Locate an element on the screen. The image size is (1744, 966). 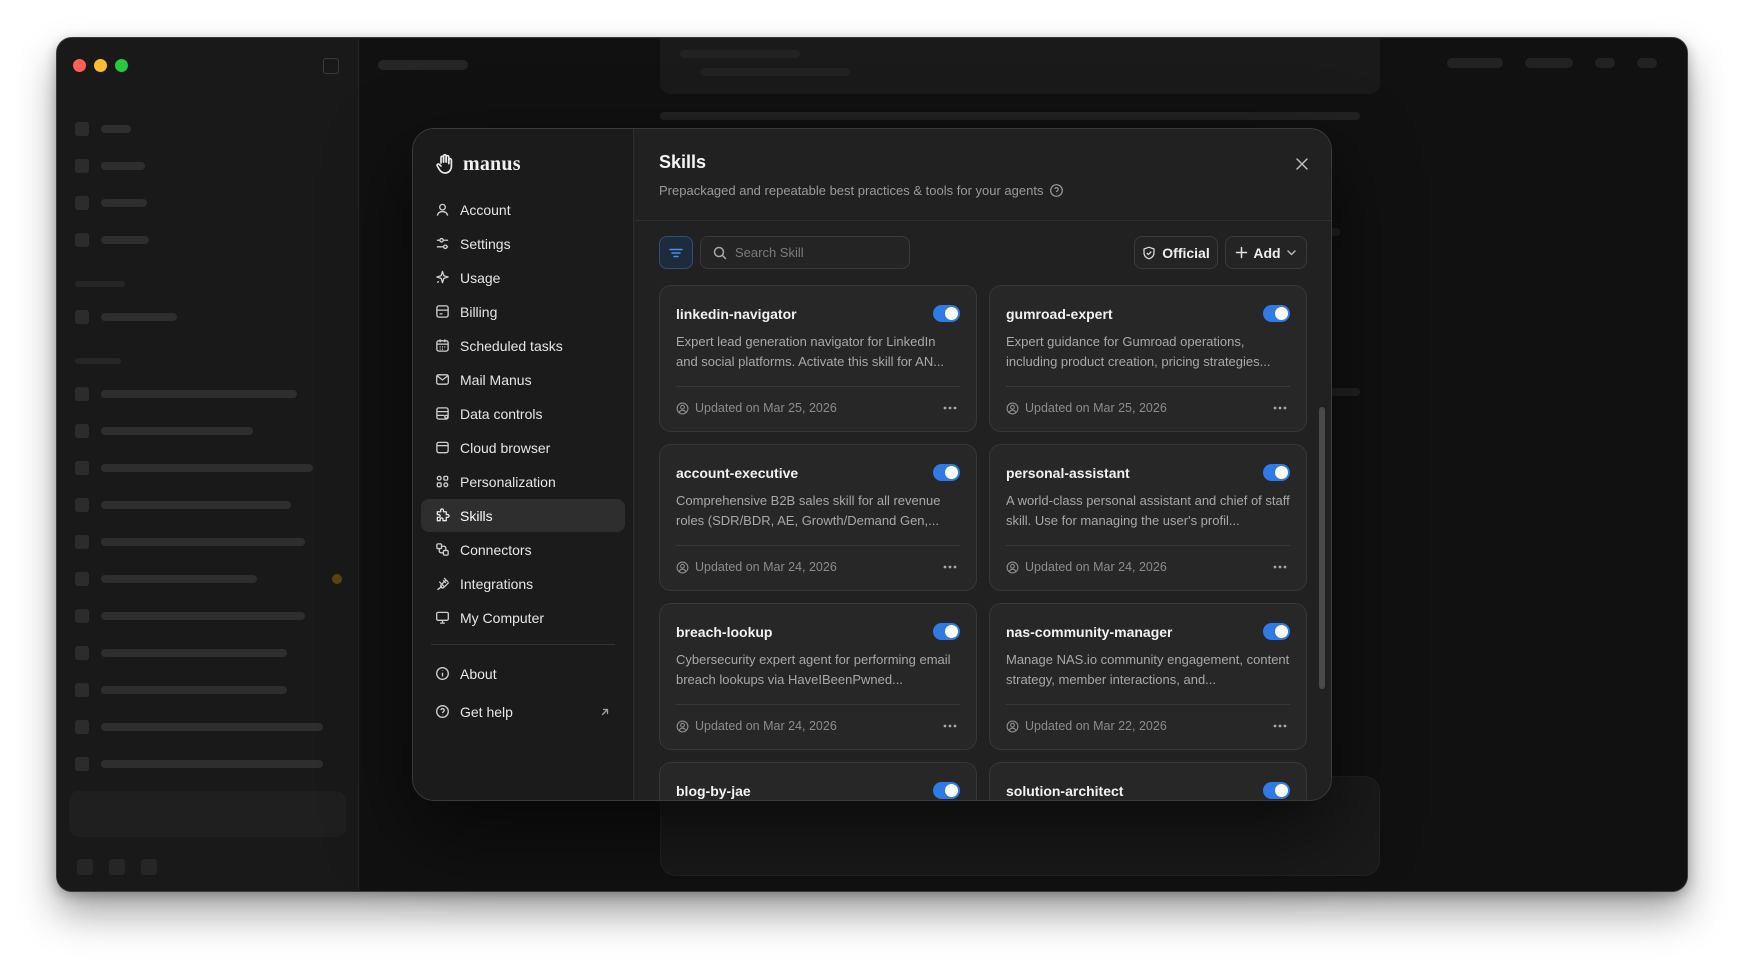
add-skill-button: Add is located at coordinates (1266, 252).